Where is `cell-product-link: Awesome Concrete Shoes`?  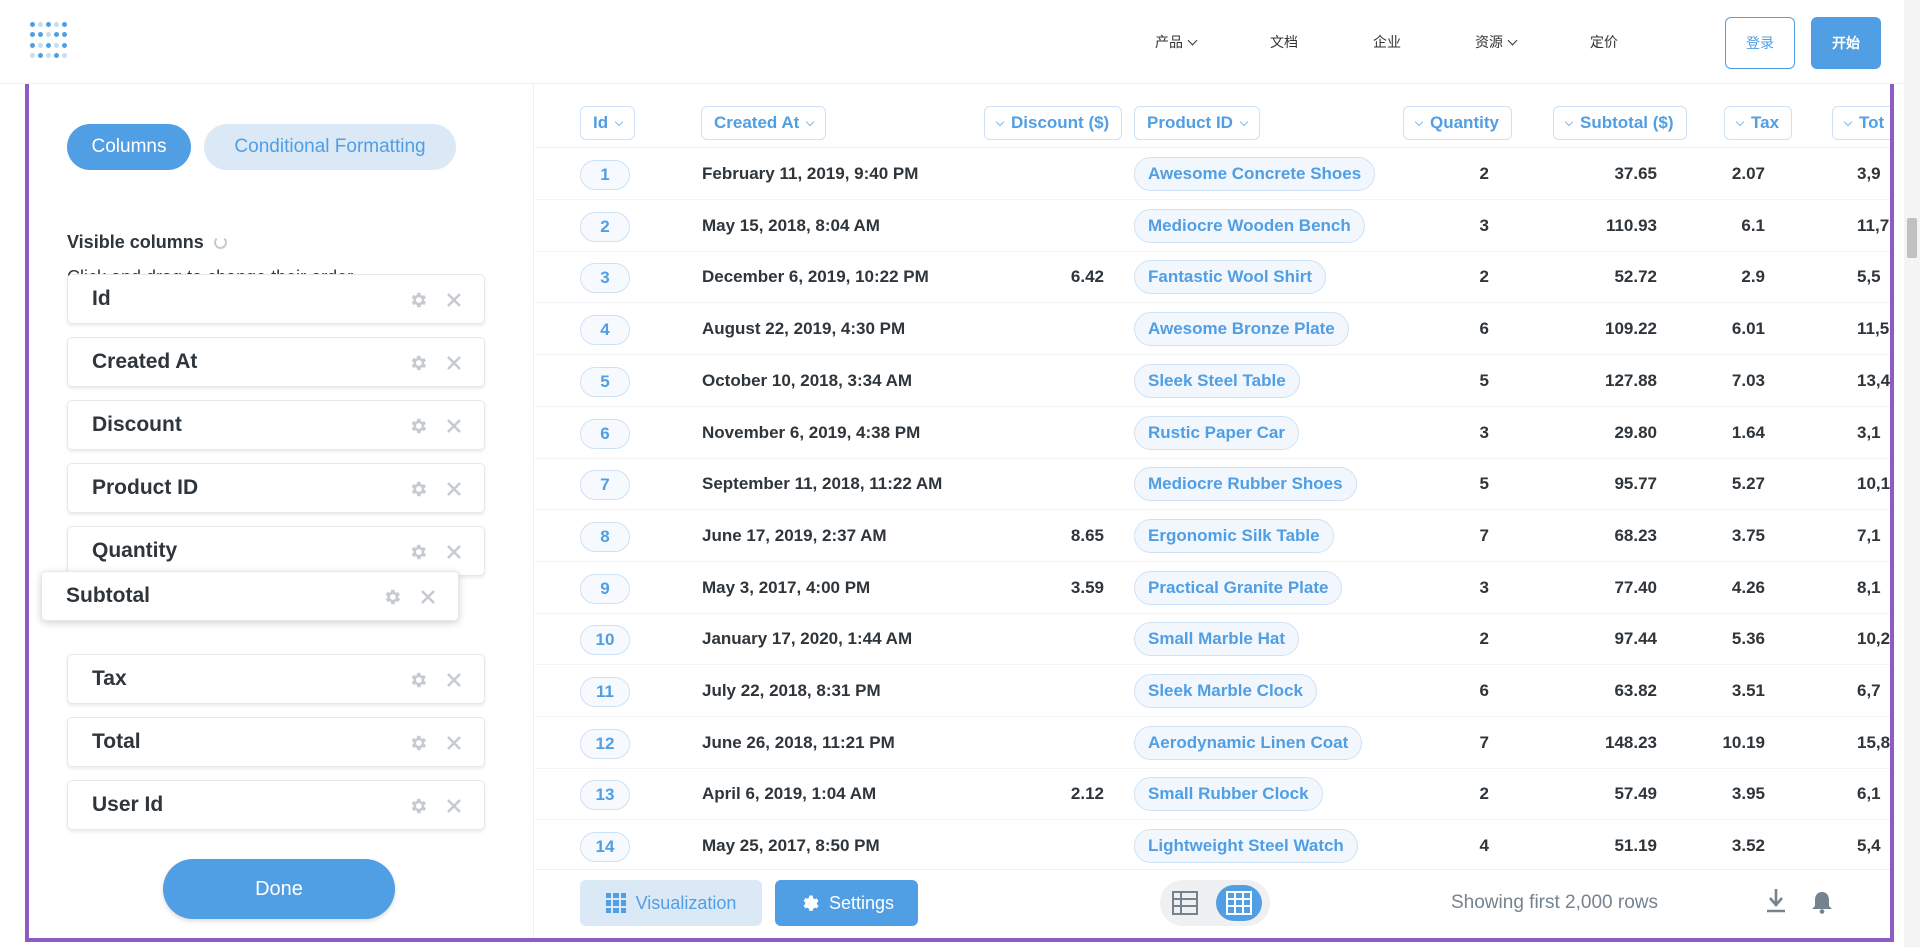
cell-product-link: Awesome Concrete Shoes is located at coordinates (1255, 174).